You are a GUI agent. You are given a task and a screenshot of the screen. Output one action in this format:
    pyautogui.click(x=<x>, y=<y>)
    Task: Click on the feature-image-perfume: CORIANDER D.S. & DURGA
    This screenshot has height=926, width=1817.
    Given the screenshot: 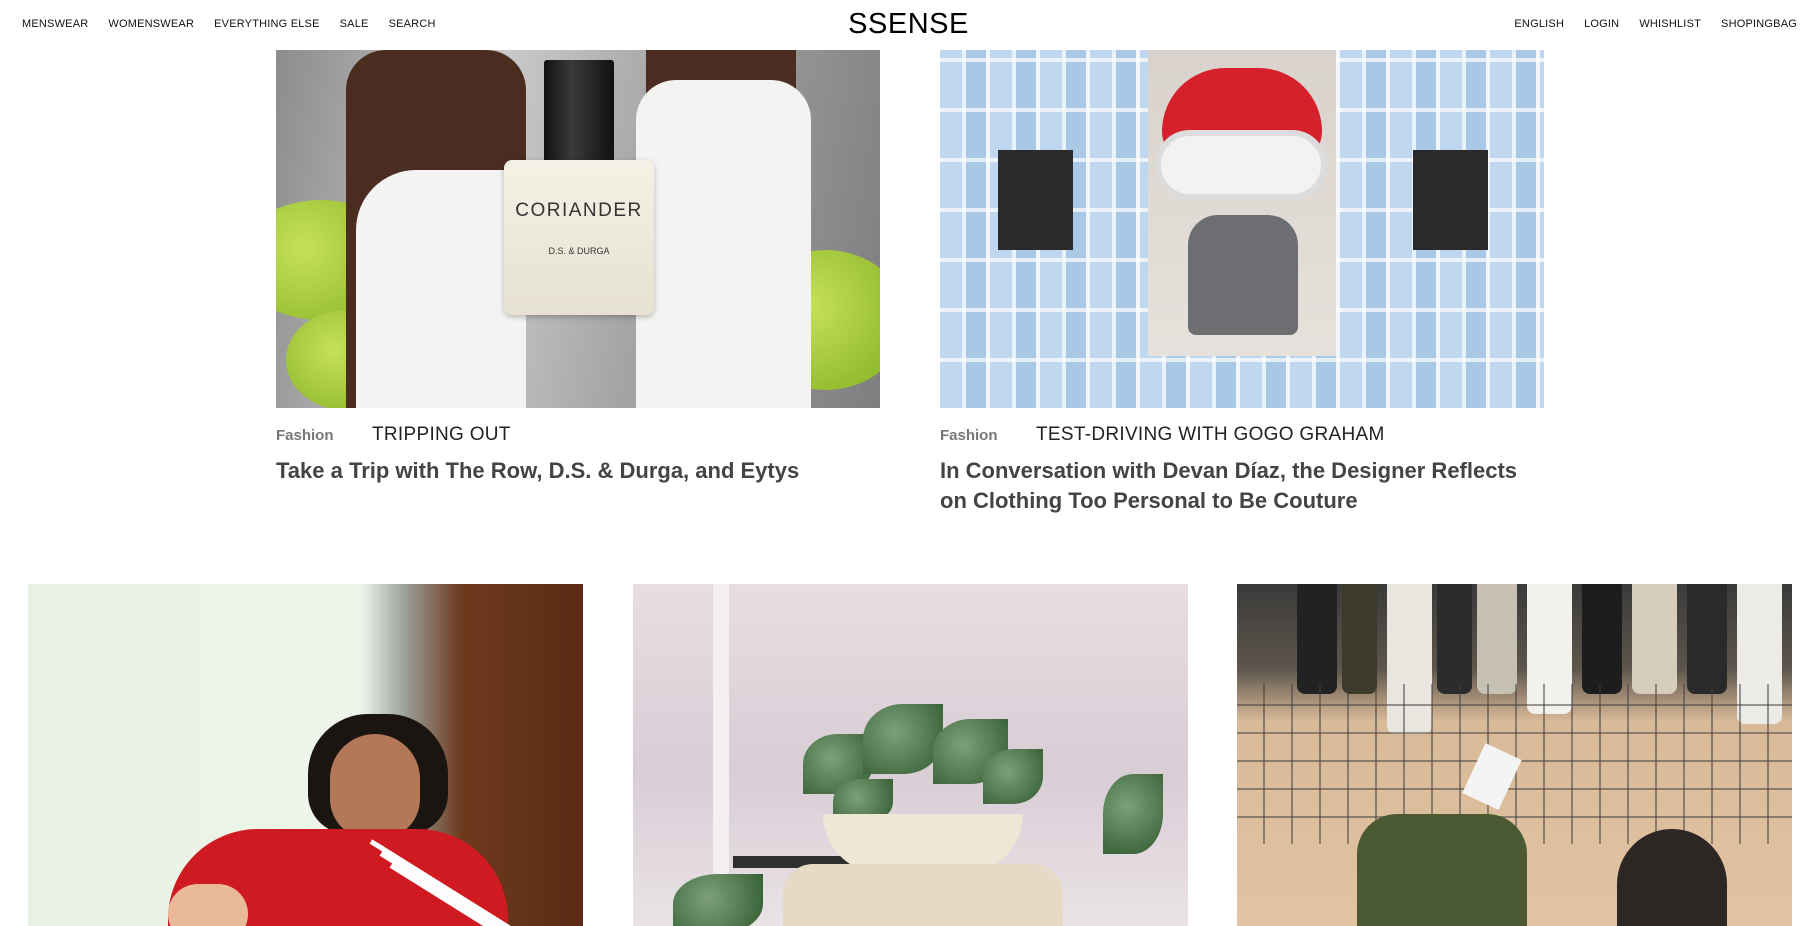 What is the action you would take?
    pyautogui.click(x=578, y=229)
    